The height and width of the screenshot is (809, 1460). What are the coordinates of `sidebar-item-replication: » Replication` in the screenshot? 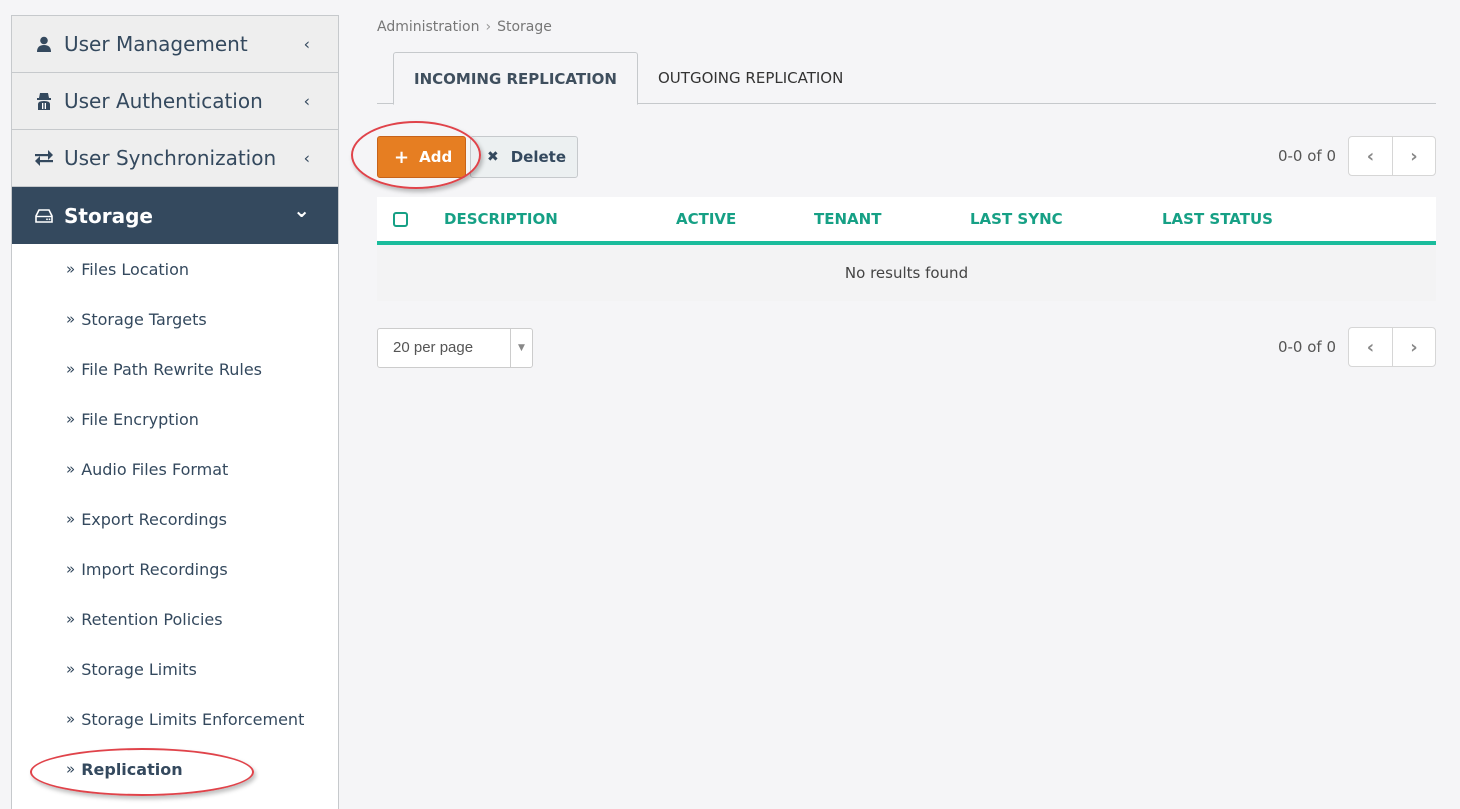 It's located at (175, 769).